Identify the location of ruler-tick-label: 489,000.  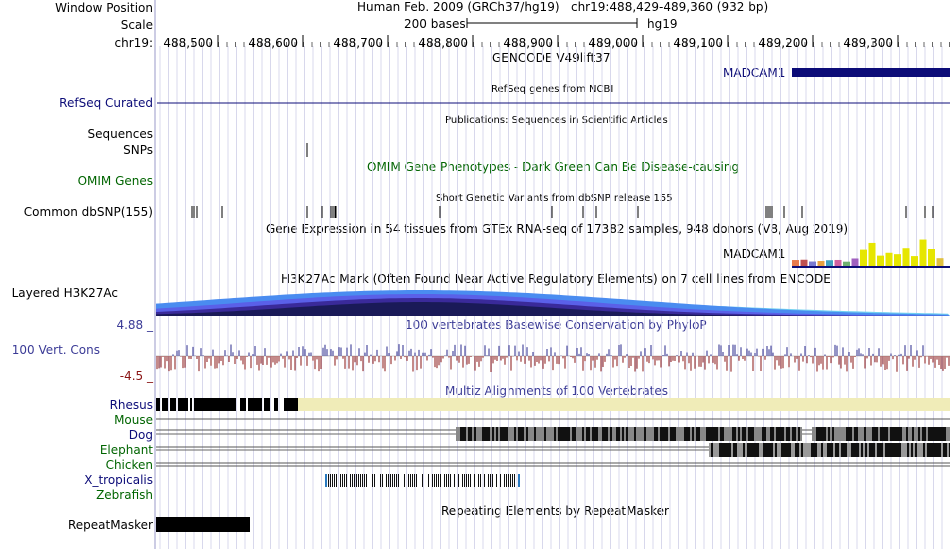
(613, 43).